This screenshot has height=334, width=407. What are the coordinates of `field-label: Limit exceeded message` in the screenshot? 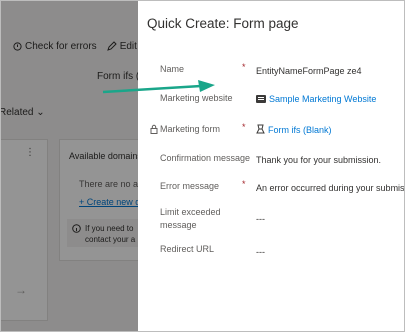 It's located at (190, 218).